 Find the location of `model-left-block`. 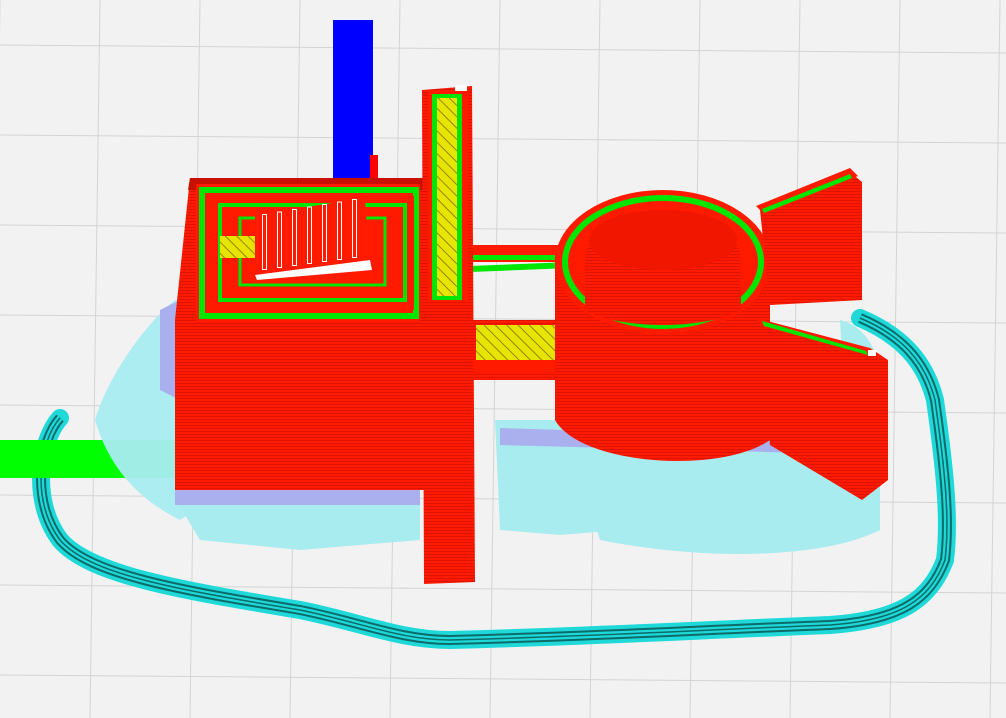

model-left-block is located at coordinates (302, 334).